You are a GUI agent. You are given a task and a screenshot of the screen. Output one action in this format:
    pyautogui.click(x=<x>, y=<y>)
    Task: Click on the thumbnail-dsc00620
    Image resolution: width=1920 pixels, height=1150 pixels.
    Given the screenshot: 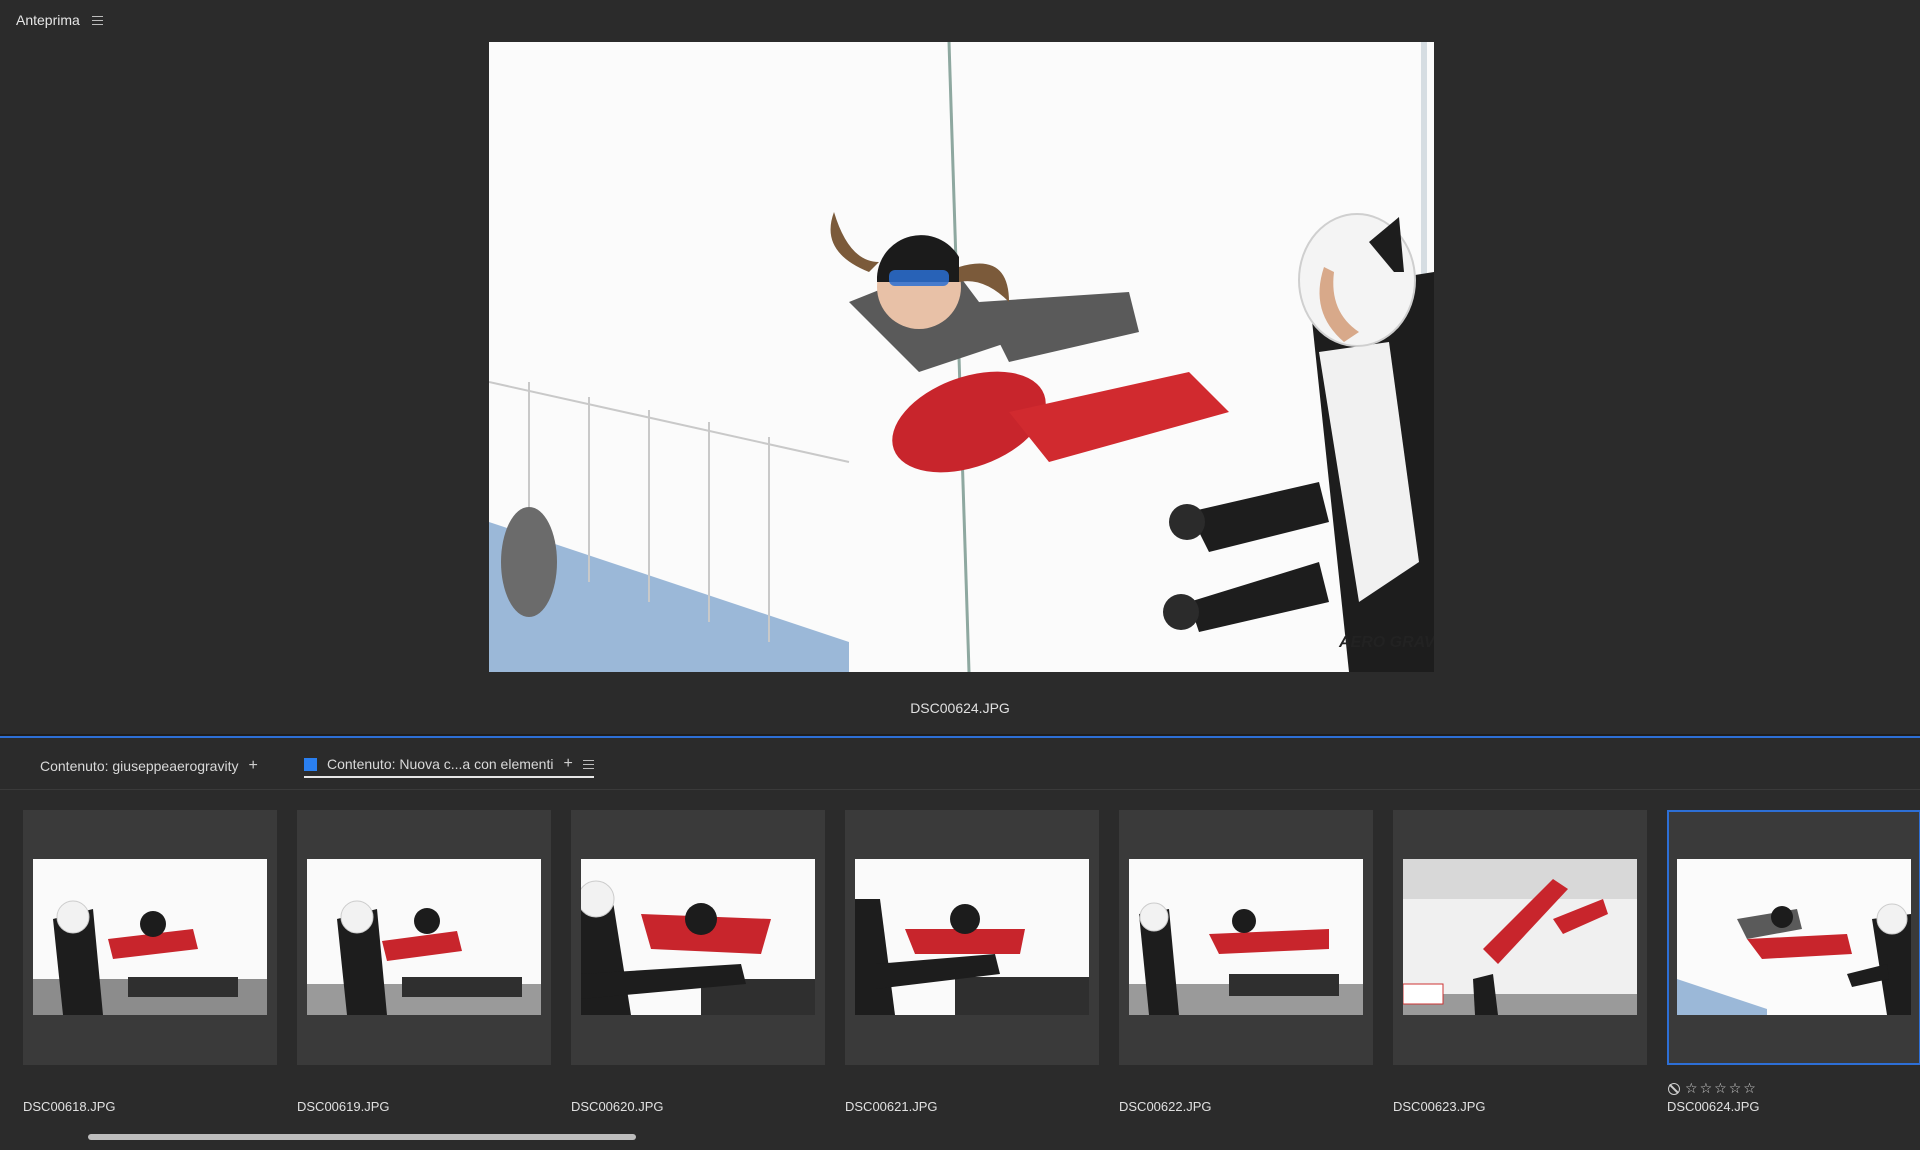 What is the action you would take?
    pyautogui.click(x=698, y=937)
    